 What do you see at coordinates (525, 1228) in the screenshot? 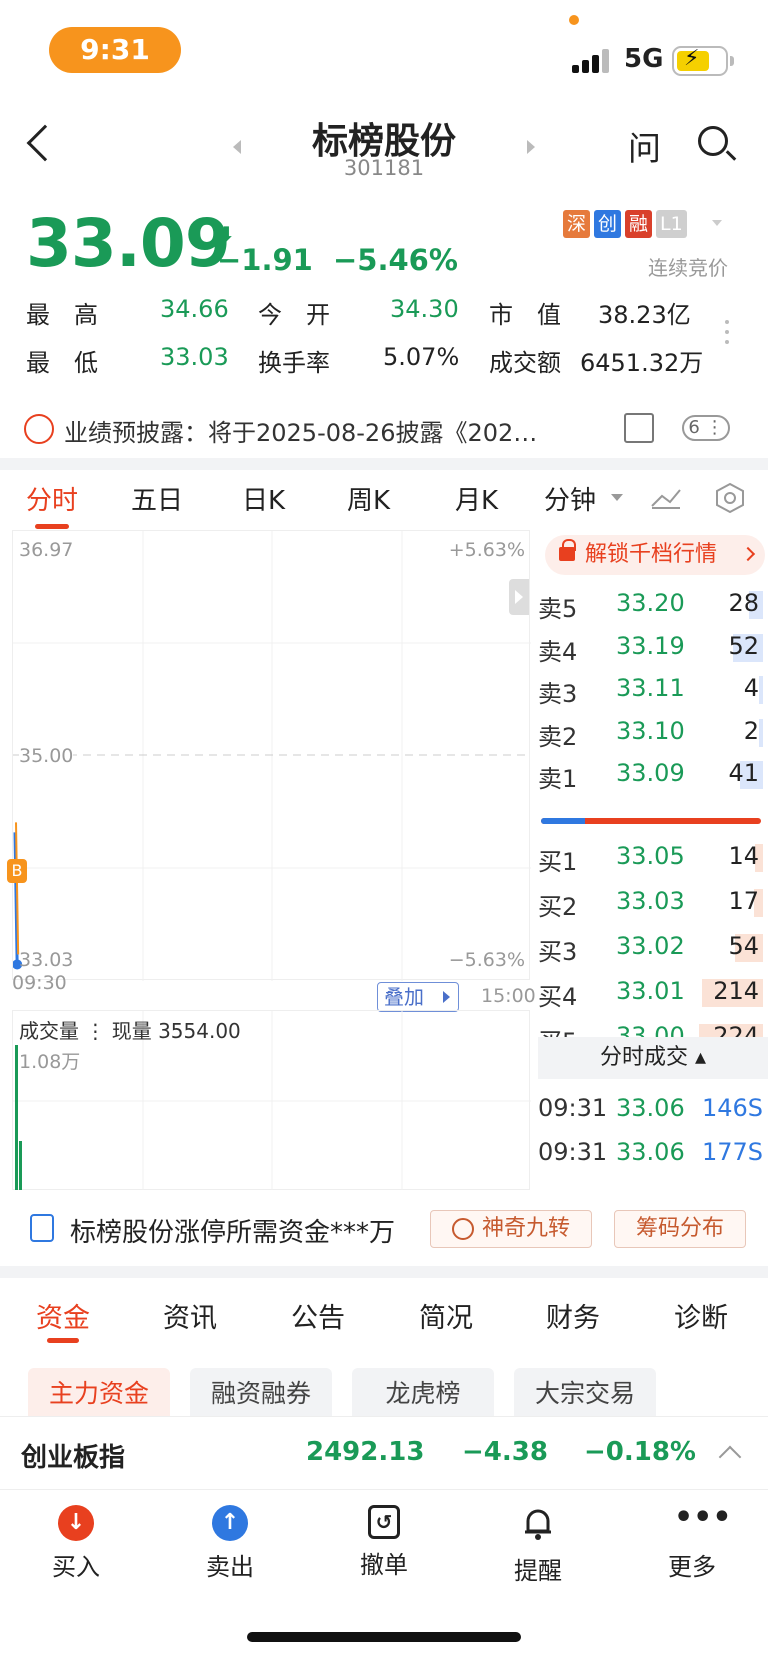
I see `magic-nine-label: 神奇九转` at bounding box center [525, 1228].